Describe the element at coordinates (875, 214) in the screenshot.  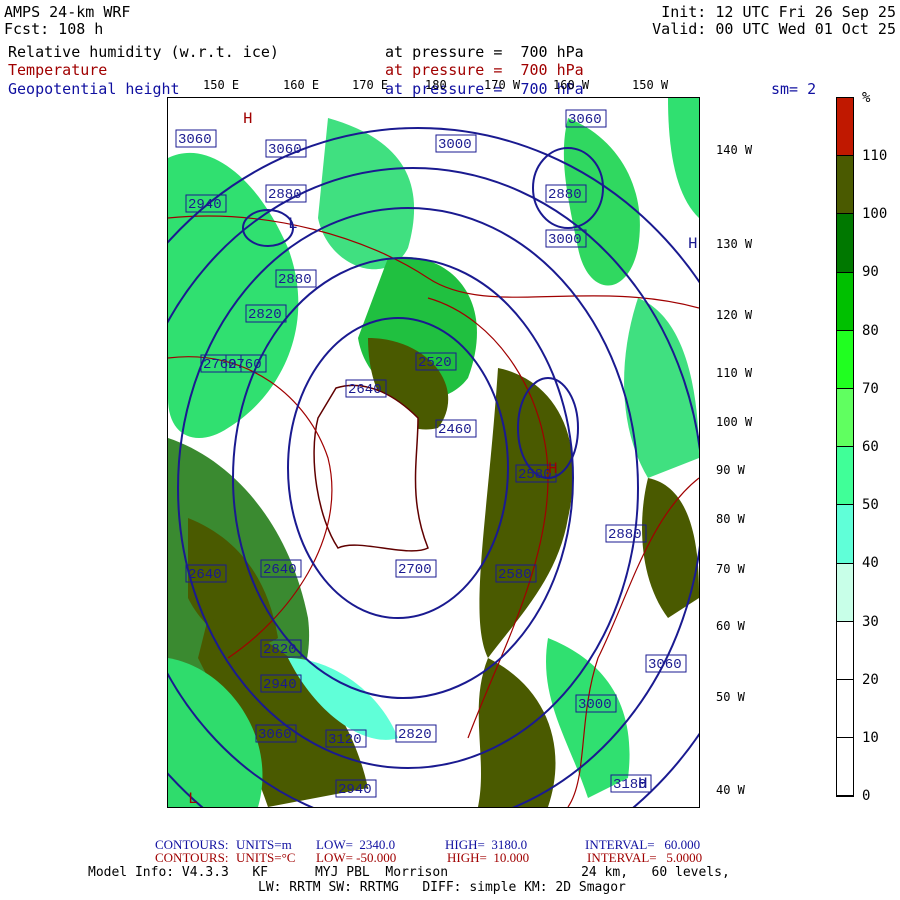
I see `colorbar-label: 100` at that location.